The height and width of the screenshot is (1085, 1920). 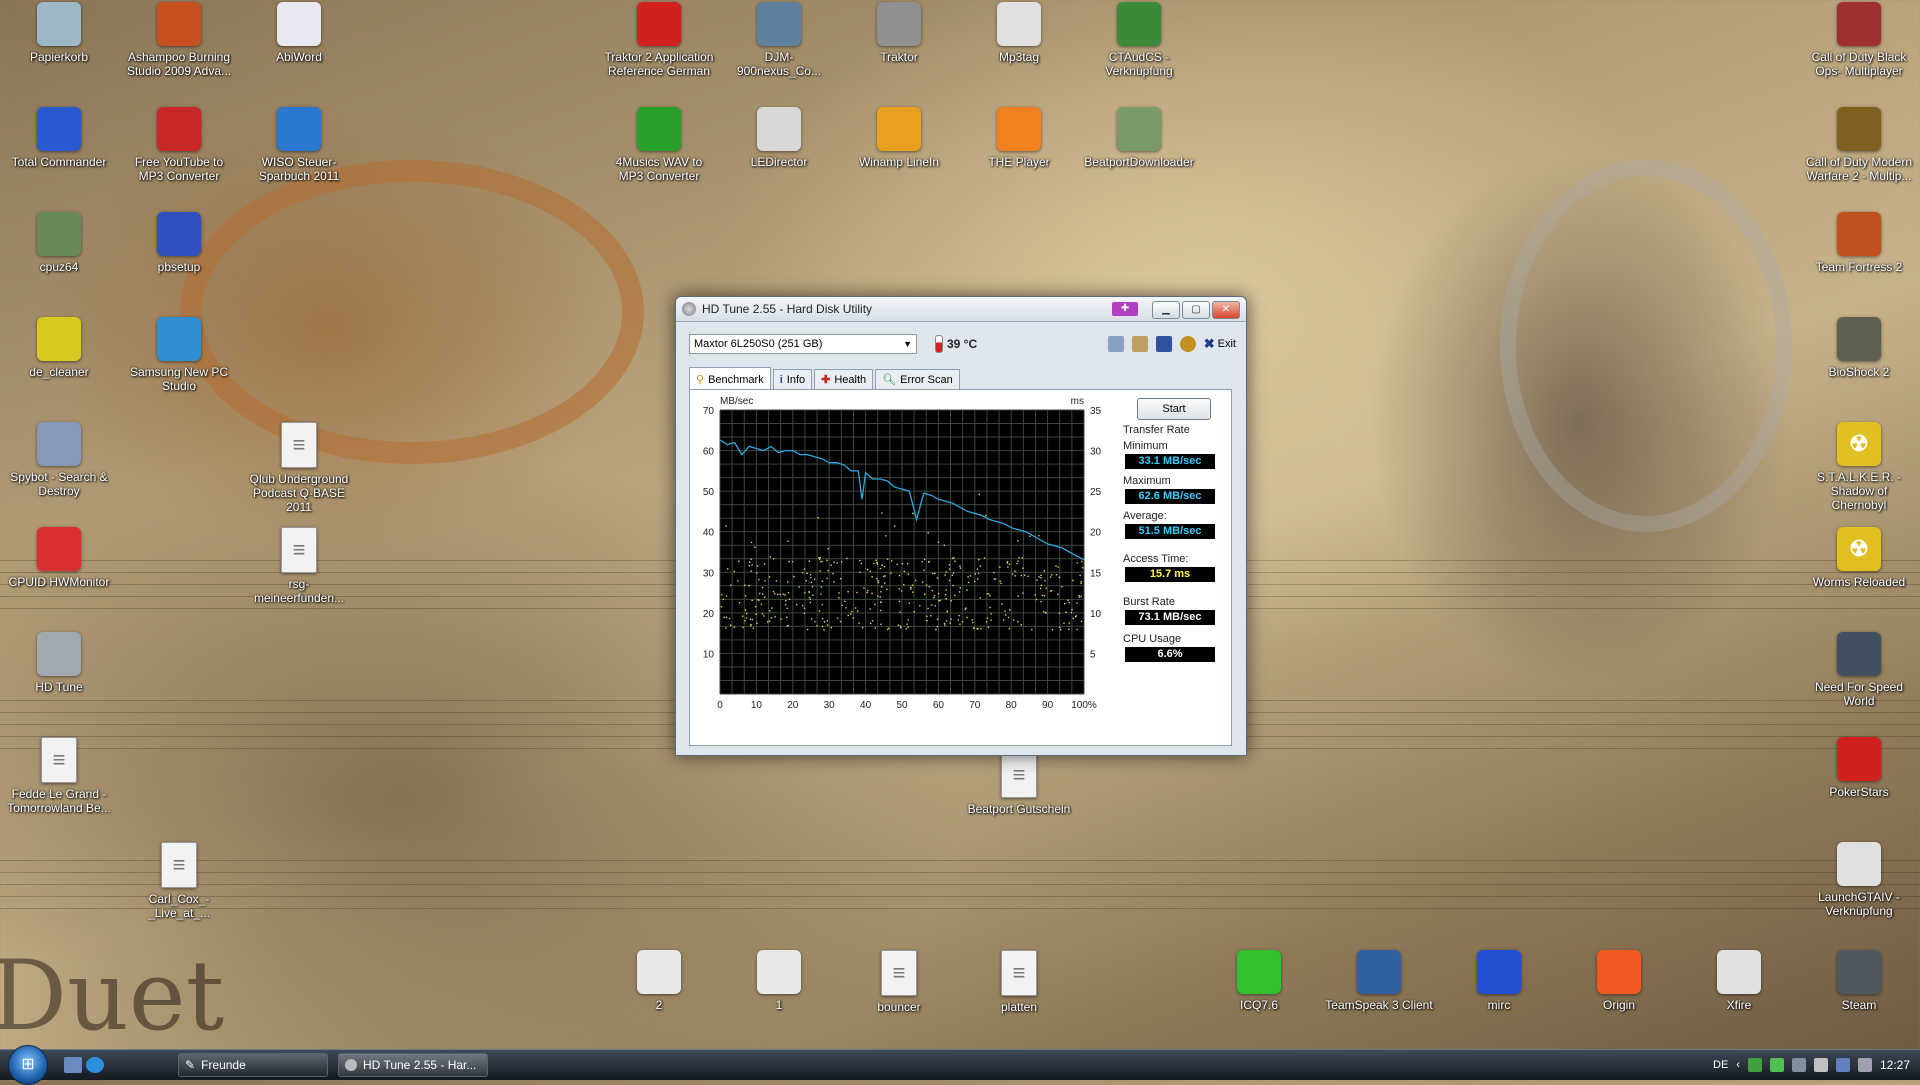 I want to click on close-x-icon: ✖, so click(x=1209, y=343).